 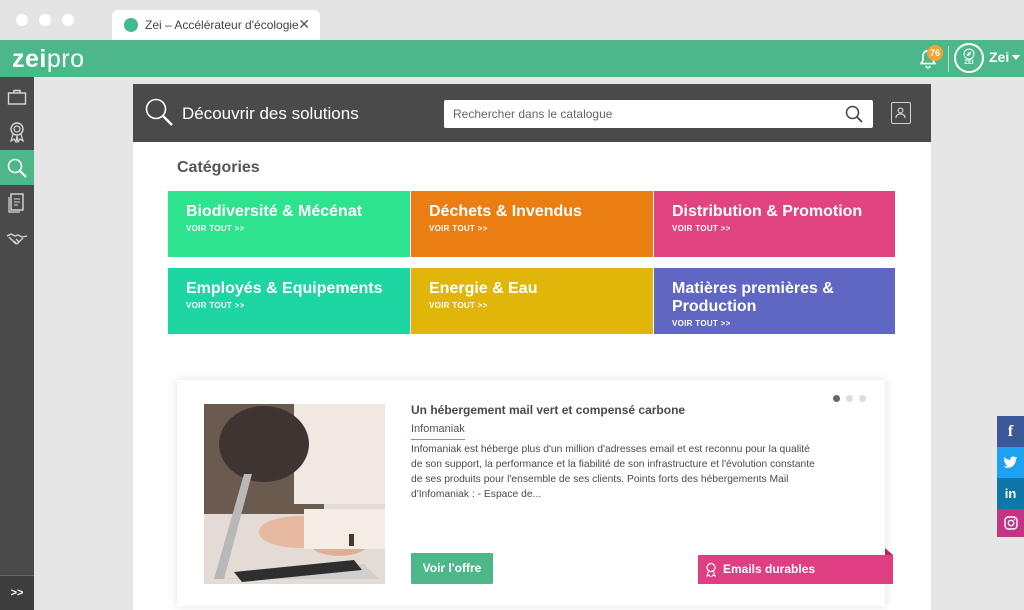 What do you see at coordinates (774, 224) in the screenshot?
I see `category-card-distribution: Distribution & Promotion VOIR TOUT >>` at bounding box center [774, 224].